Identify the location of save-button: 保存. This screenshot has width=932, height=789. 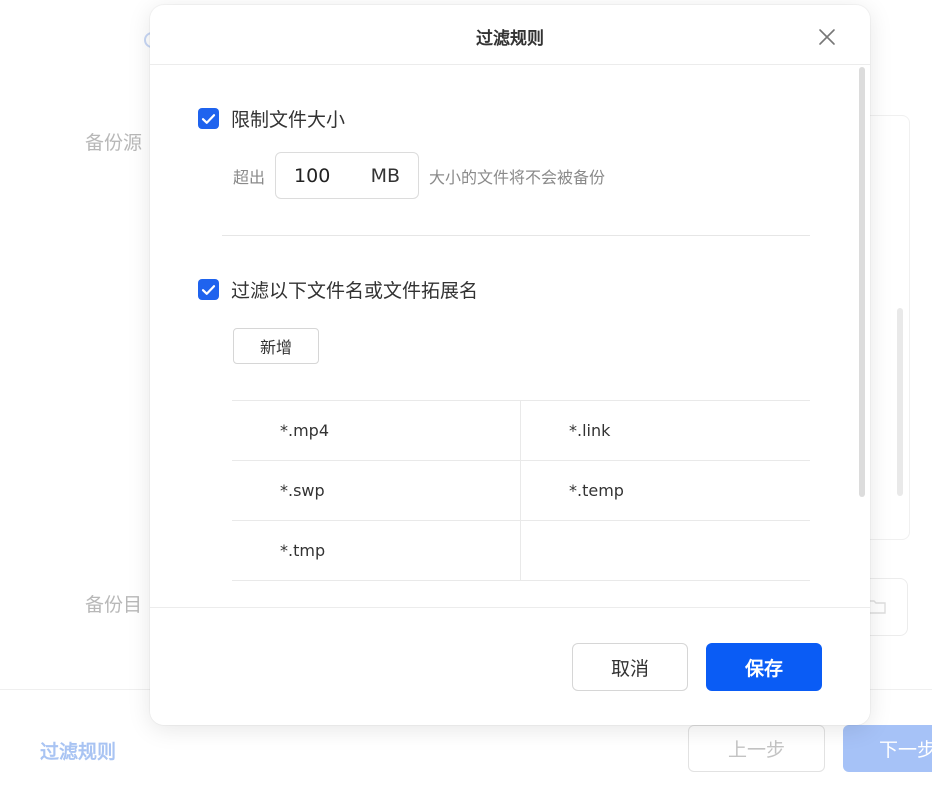
(764, 667).